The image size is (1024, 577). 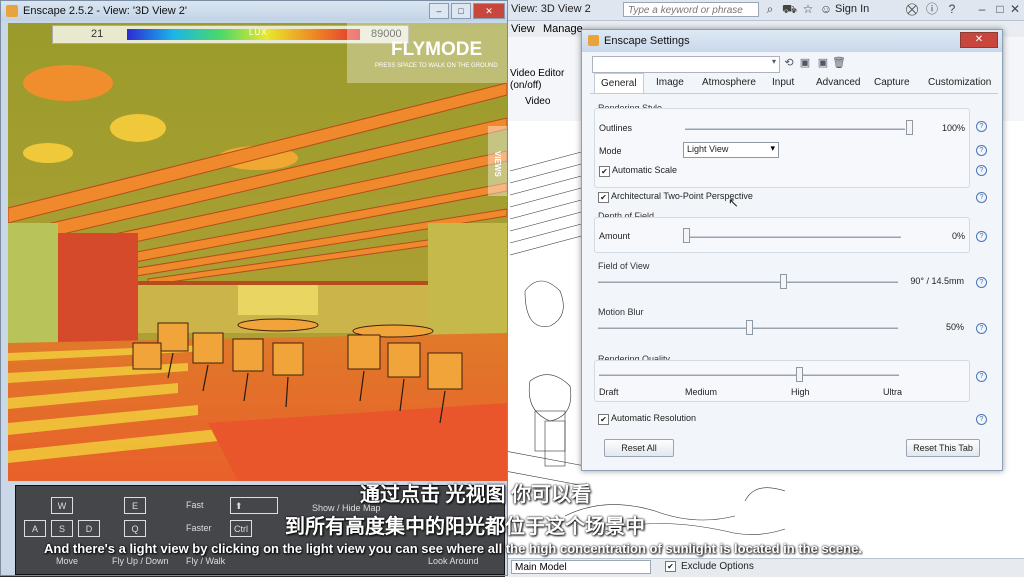 I want to click on revit-title: View: 3D View 2, so click(x=551, y=9).